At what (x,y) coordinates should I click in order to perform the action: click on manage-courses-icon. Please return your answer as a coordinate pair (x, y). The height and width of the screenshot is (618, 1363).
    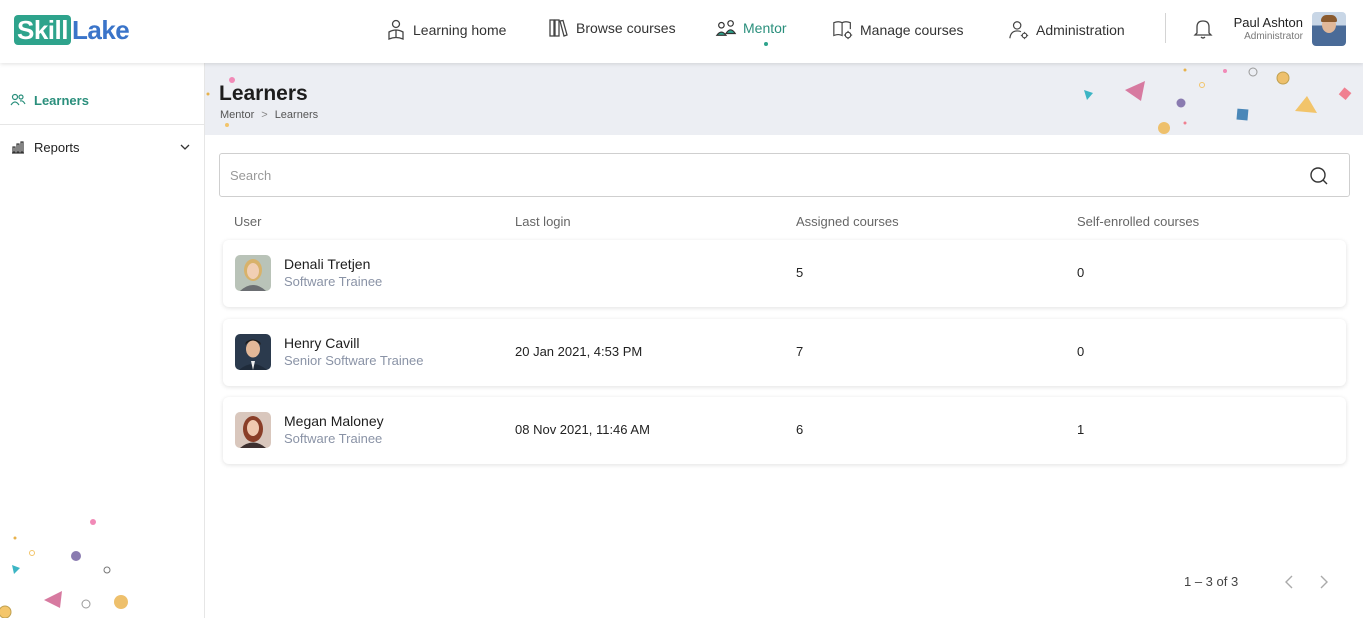
    Looking at the image, I should click on (843, 30).